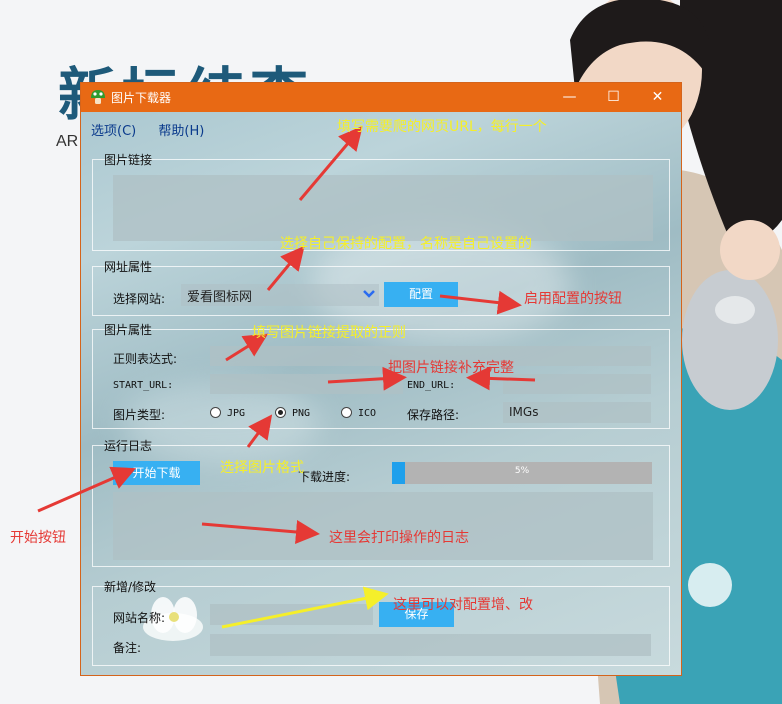  I want to click on edit-group: 新增/修改 网站名称: 保存 备注:, so click(381, 623).